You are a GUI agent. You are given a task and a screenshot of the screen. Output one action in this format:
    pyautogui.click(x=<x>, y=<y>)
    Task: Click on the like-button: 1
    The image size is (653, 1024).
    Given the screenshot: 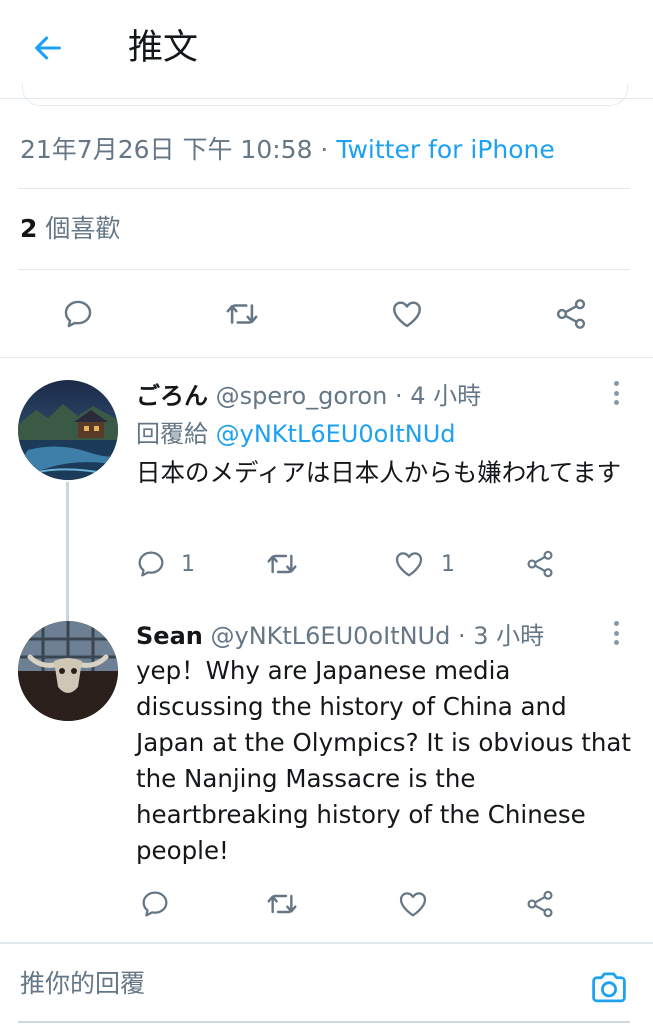 What is the action you would take?
    pyautogui.click(x=425, y=564)
    